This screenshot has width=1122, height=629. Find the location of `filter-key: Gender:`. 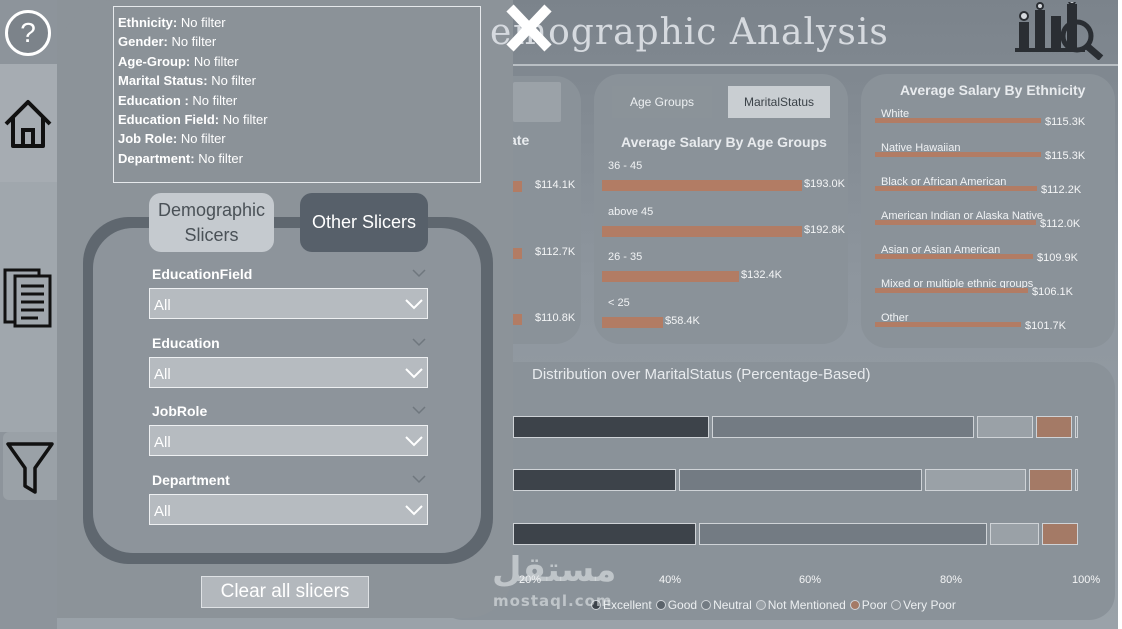

filter-key: Gender: is located at coordinates (143, 42).